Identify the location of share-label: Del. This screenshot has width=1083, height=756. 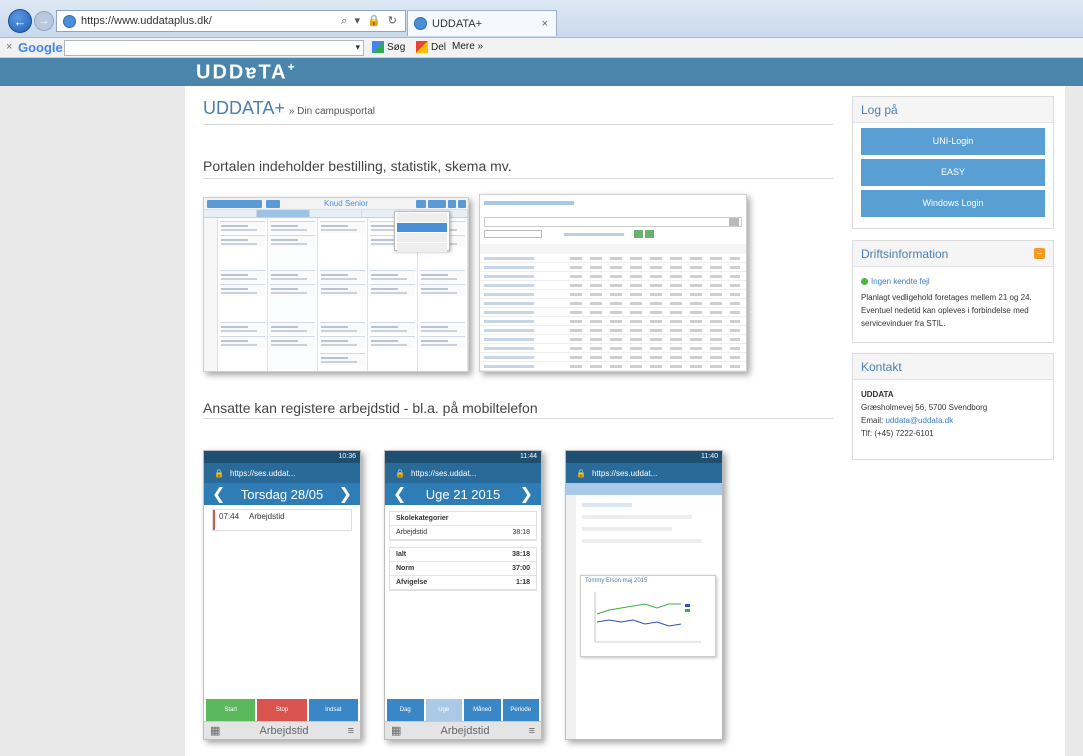
(439, 47).